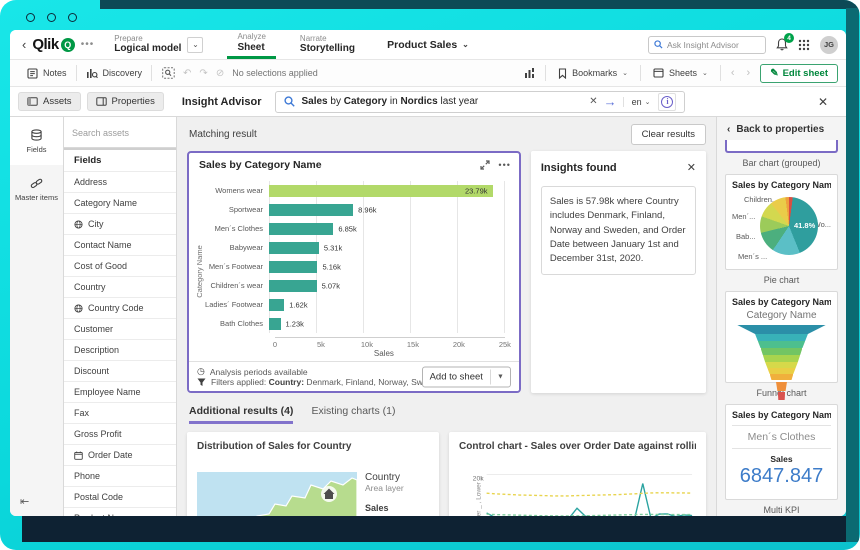 This screenshot has width=860, height=550. What do you see at coordinates (327, 44) in the screenshot?
I see `nav-narrate: Narrate Storytelling` at bounding box center [327, 44].